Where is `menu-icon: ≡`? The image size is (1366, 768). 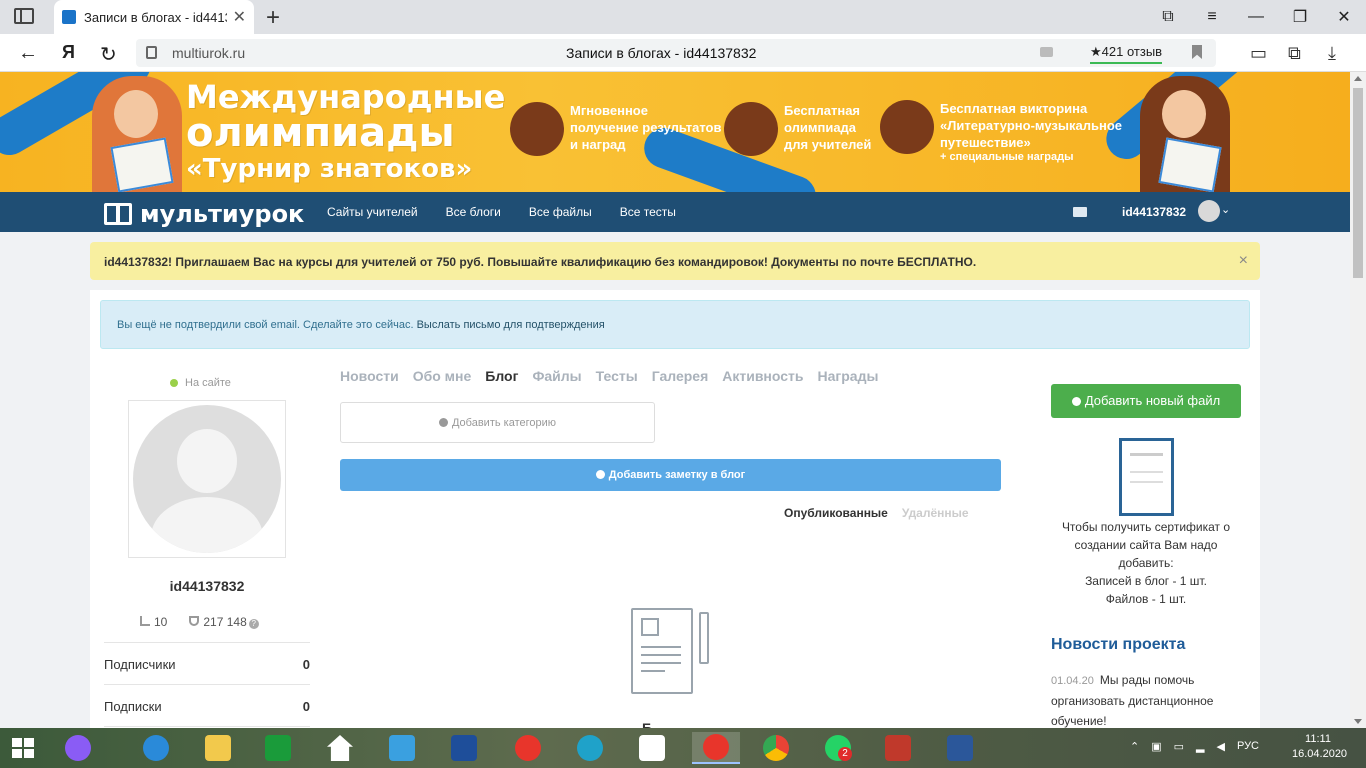 menu-icon: ≡ is located at coordinates (1212, 17).